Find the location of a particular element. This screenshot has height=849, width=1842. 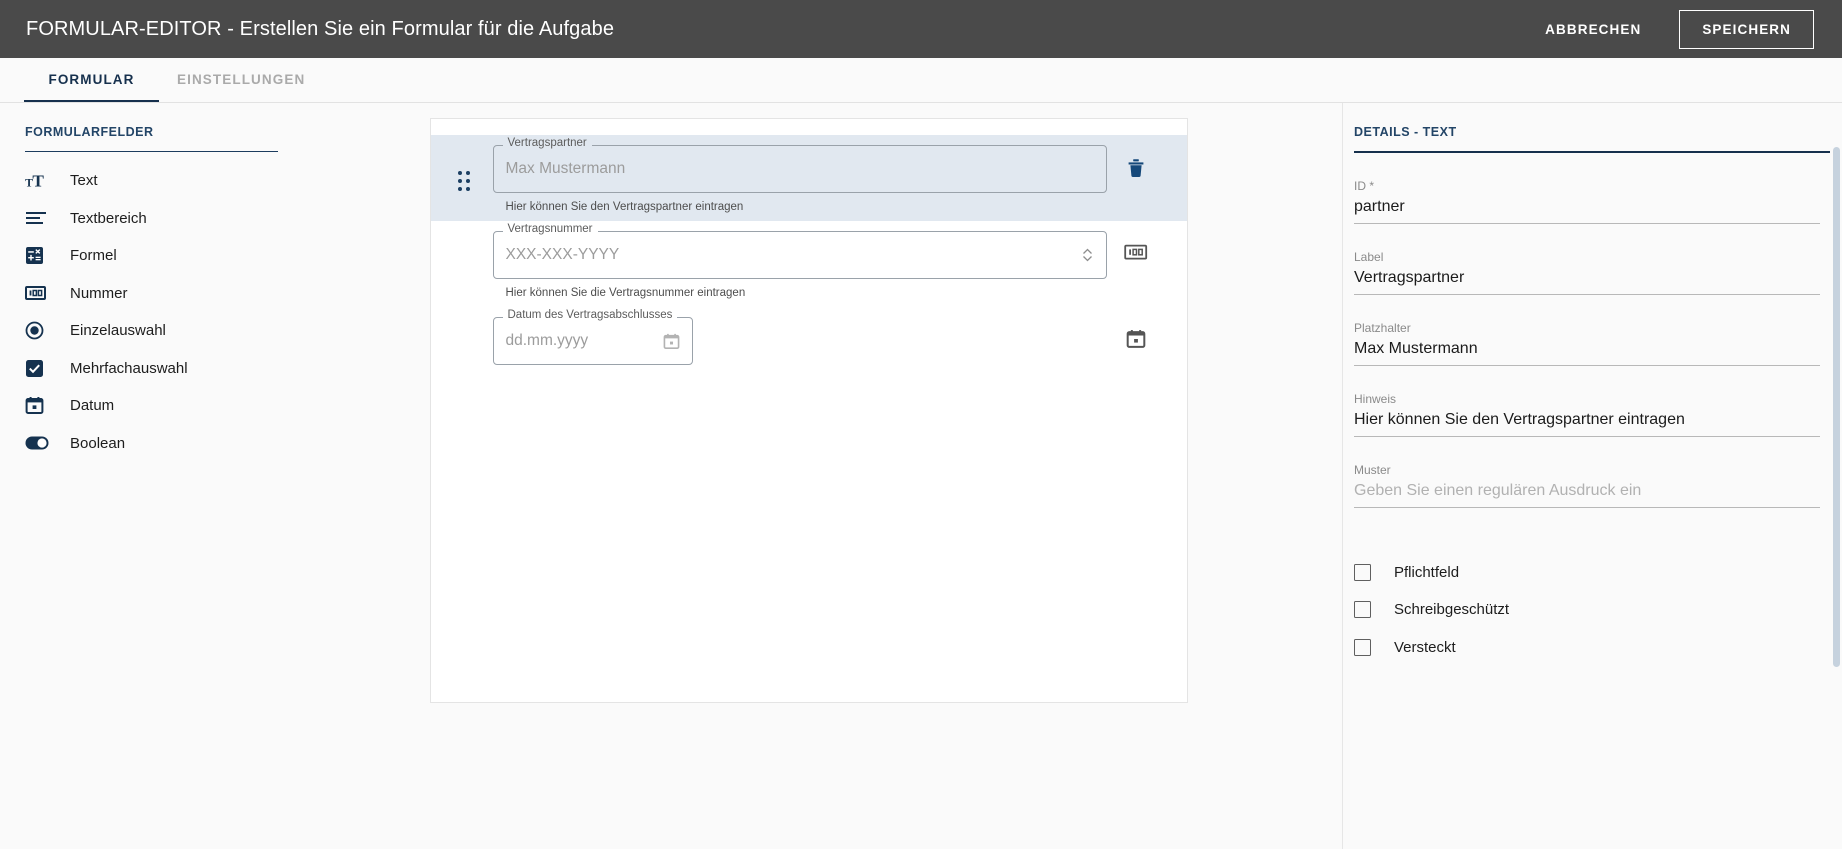

text-format-icon: T T is located at coordinates (42, 181).